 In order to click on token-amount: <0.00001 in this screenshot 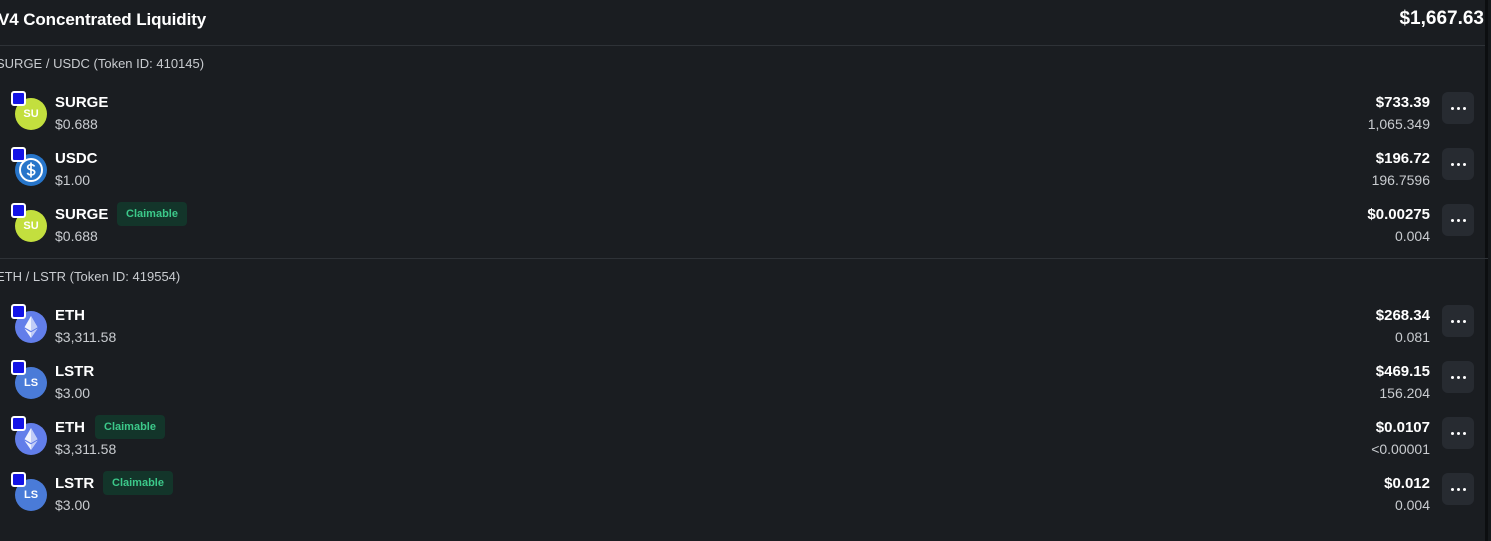, I will do `click(1400, 449)`.